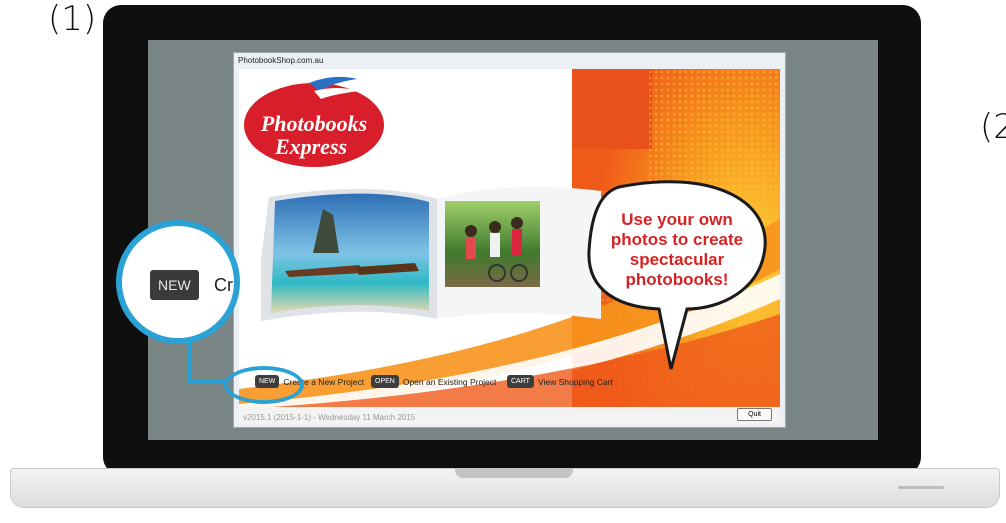  What do you see at coordinates (993, 127) in the screenshot?
I see `step-number-2: (2` at bounding box center [993, 127].